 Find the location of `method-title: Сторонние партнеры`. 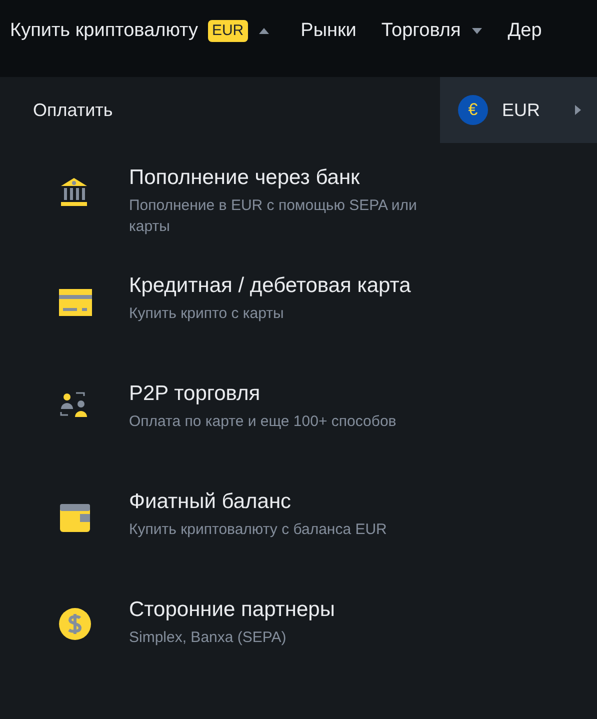

method-title: Сторонние партнеры is located at coordinates (289, 610).